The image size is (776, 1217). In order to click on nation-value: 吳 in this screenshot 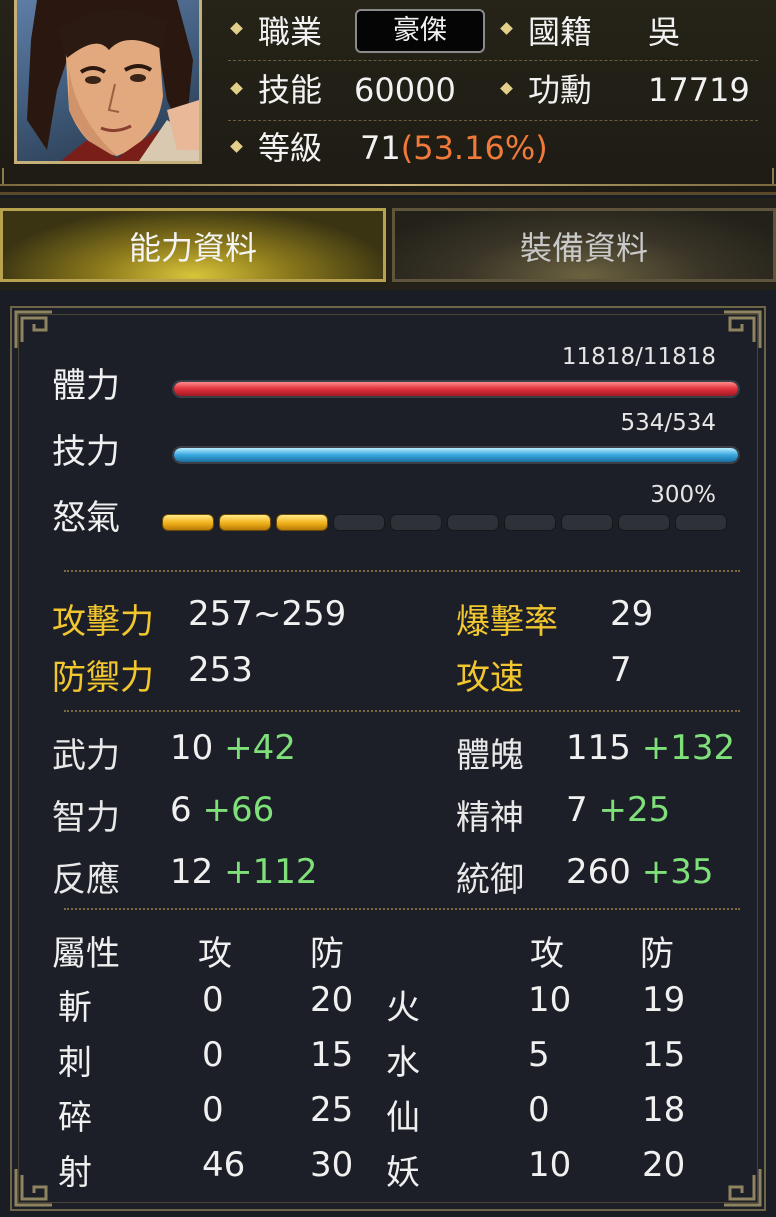, I will do `click(664, 32)`.